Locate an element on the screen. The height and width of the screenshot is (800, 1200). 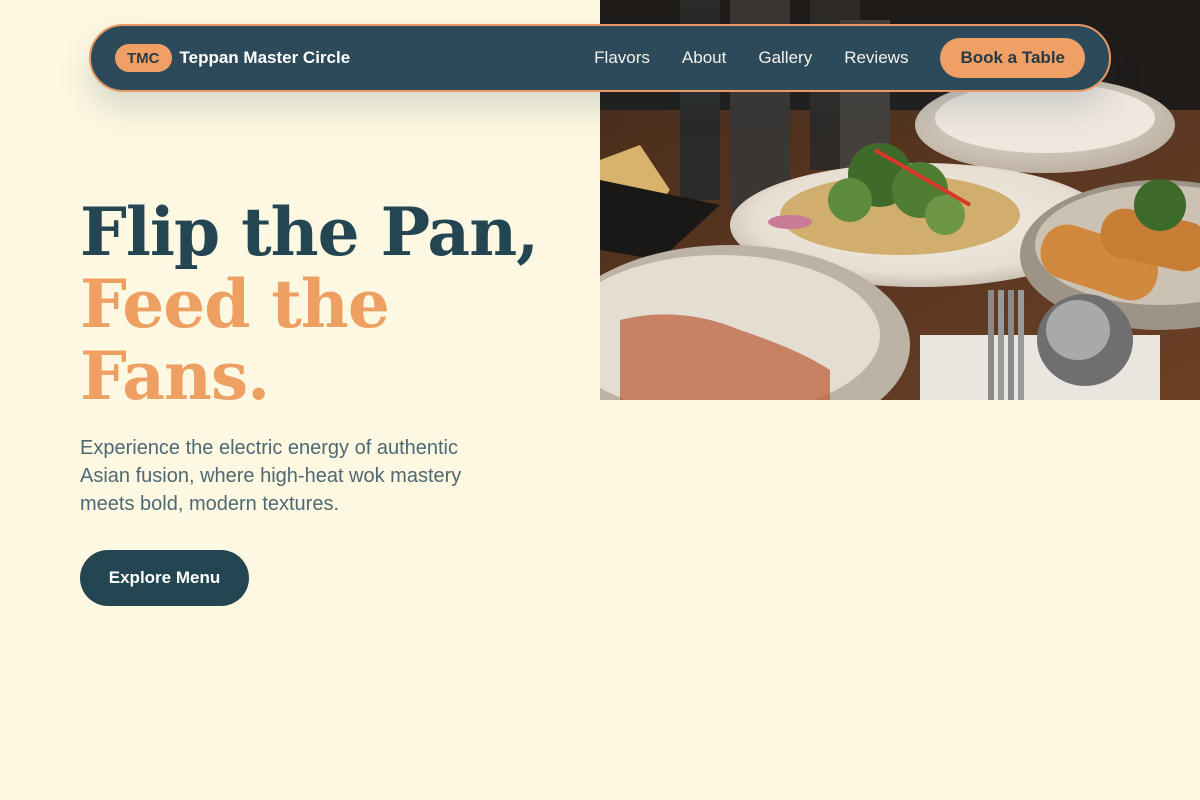
nav-link-flavors: Flavors is located at coordinates (622, 58).